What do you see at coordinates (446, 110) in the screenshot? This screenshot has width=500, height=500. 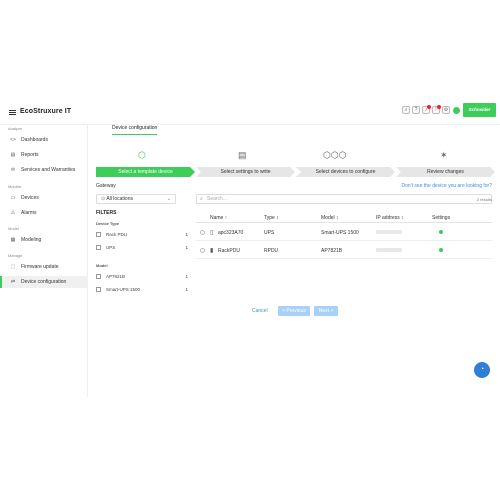 I see `settings-icon: ⚙` at bounding box center [446, 110].